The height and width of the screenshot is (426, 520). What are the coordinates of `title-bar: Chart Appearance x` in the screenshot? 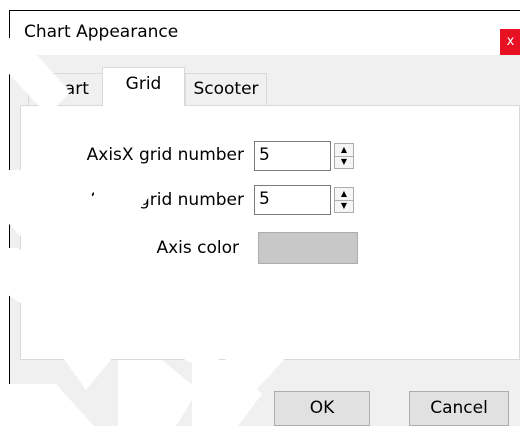 It's located at (265, 33).